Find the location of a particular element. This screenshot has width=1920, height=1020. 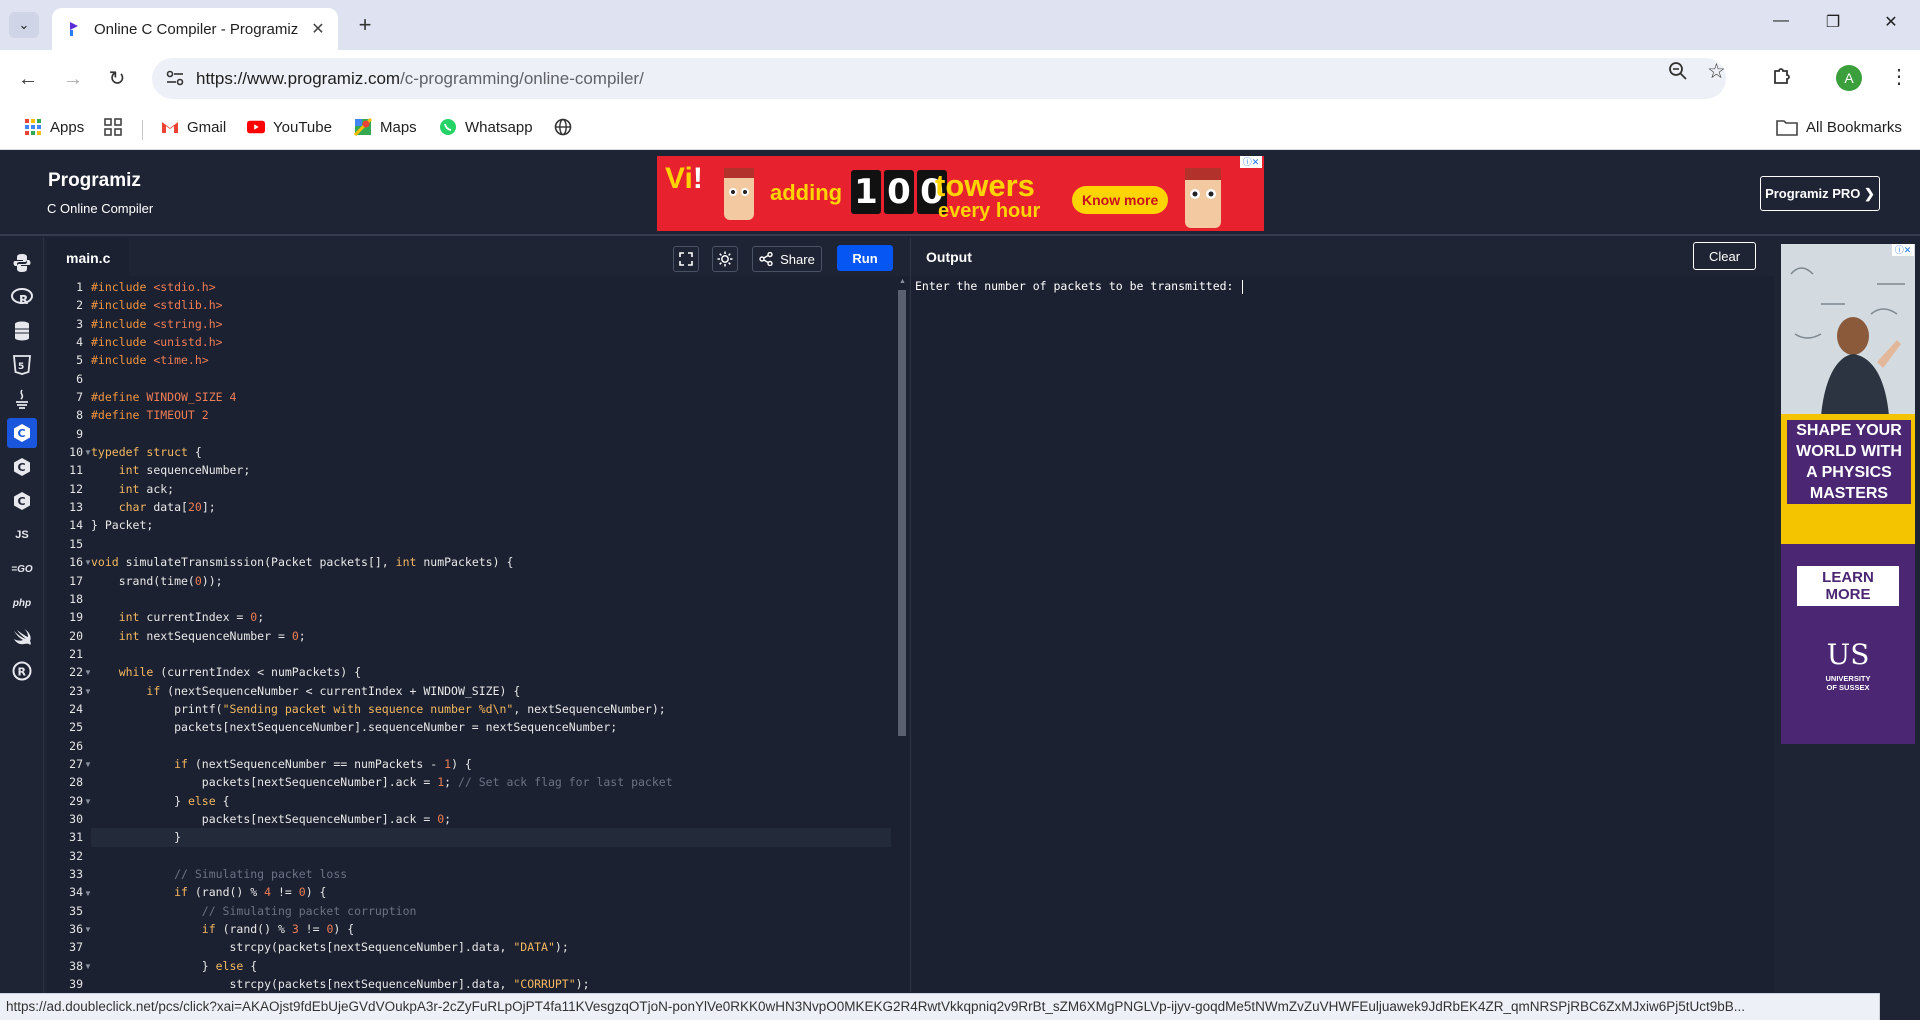

code-line: // Simulating packet corruption is located at coordinates (491, 911).